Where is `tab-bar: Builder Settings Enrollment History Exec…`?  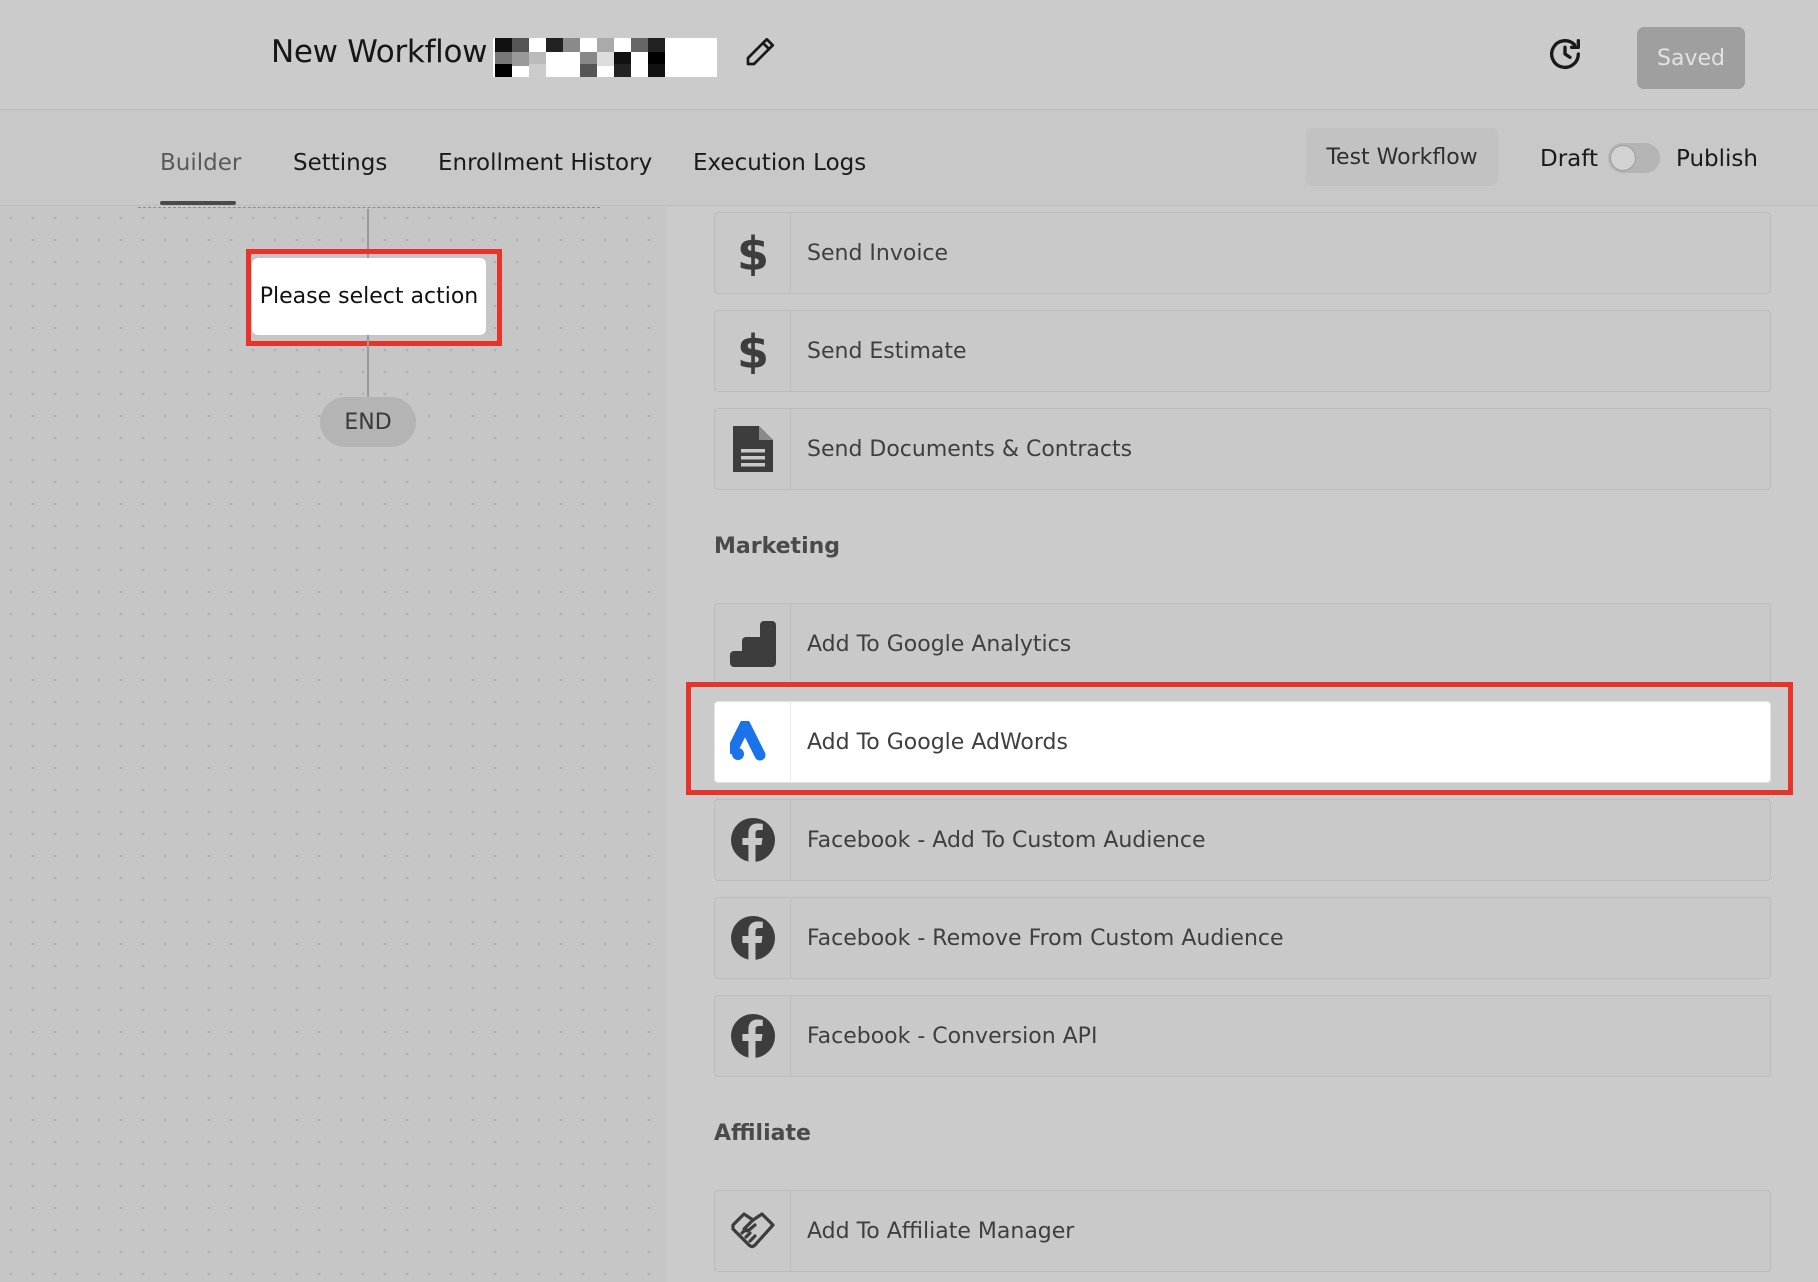
tab-bar: Builder Settings Enrollment History Exec… is located at coordinates (909, 158).